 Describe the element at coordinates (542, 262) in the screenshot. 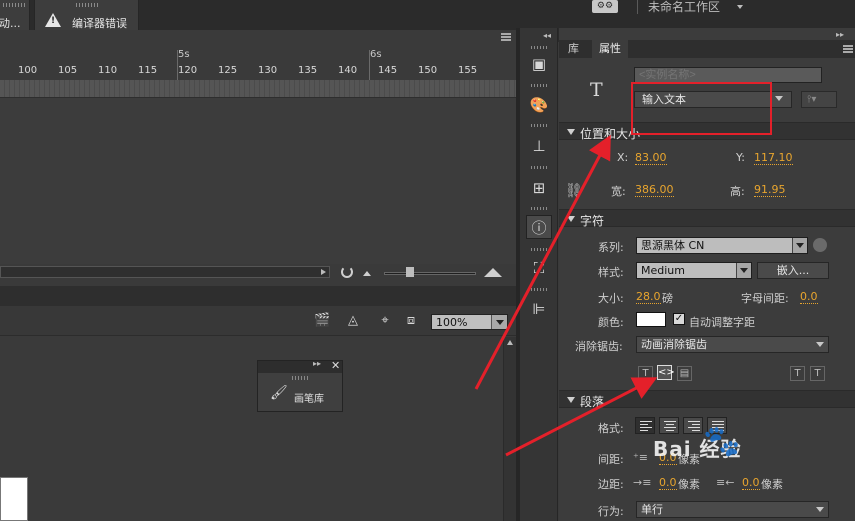

I see `arrow-to-text-type` at that location.